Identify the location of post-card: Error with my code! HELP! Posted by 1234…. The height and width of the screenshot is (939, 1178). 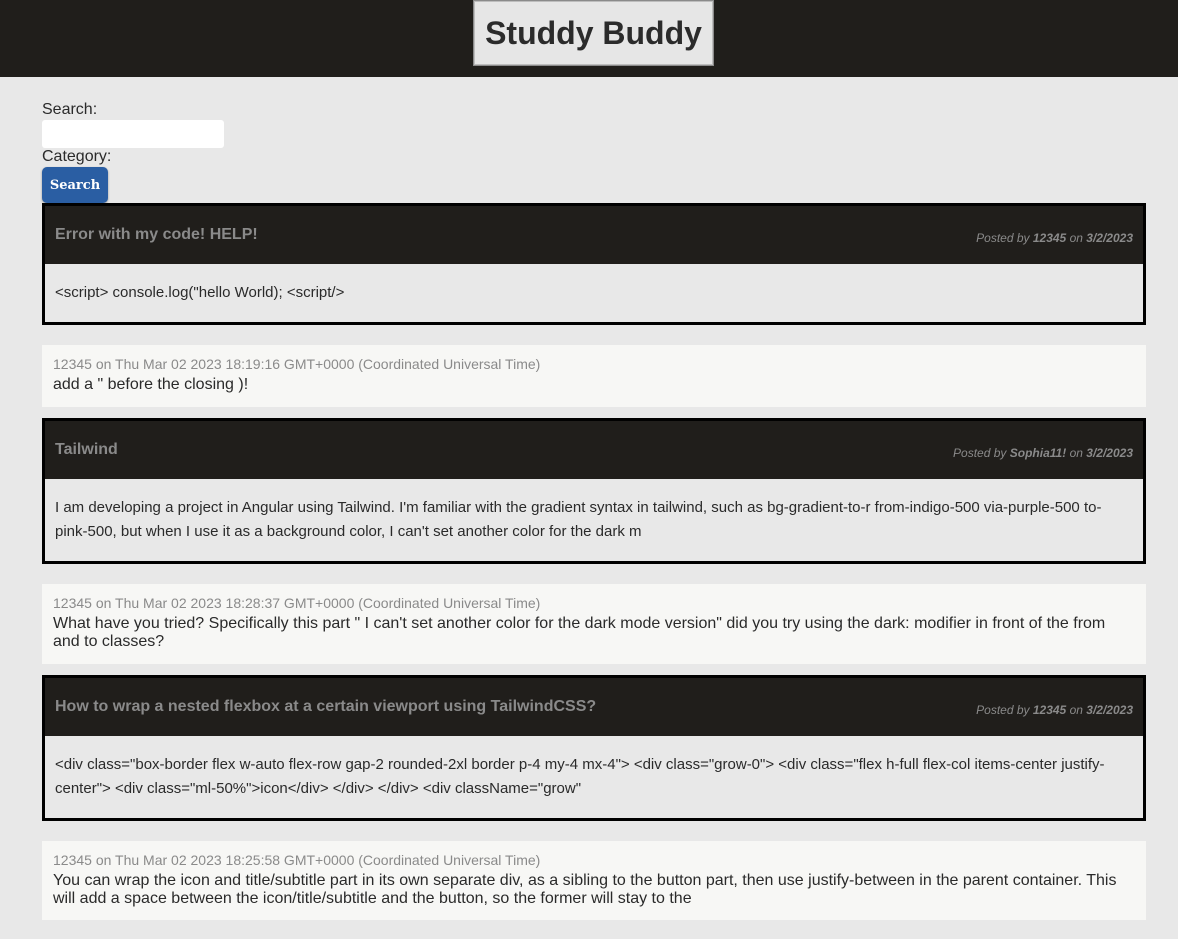
(594, 264).